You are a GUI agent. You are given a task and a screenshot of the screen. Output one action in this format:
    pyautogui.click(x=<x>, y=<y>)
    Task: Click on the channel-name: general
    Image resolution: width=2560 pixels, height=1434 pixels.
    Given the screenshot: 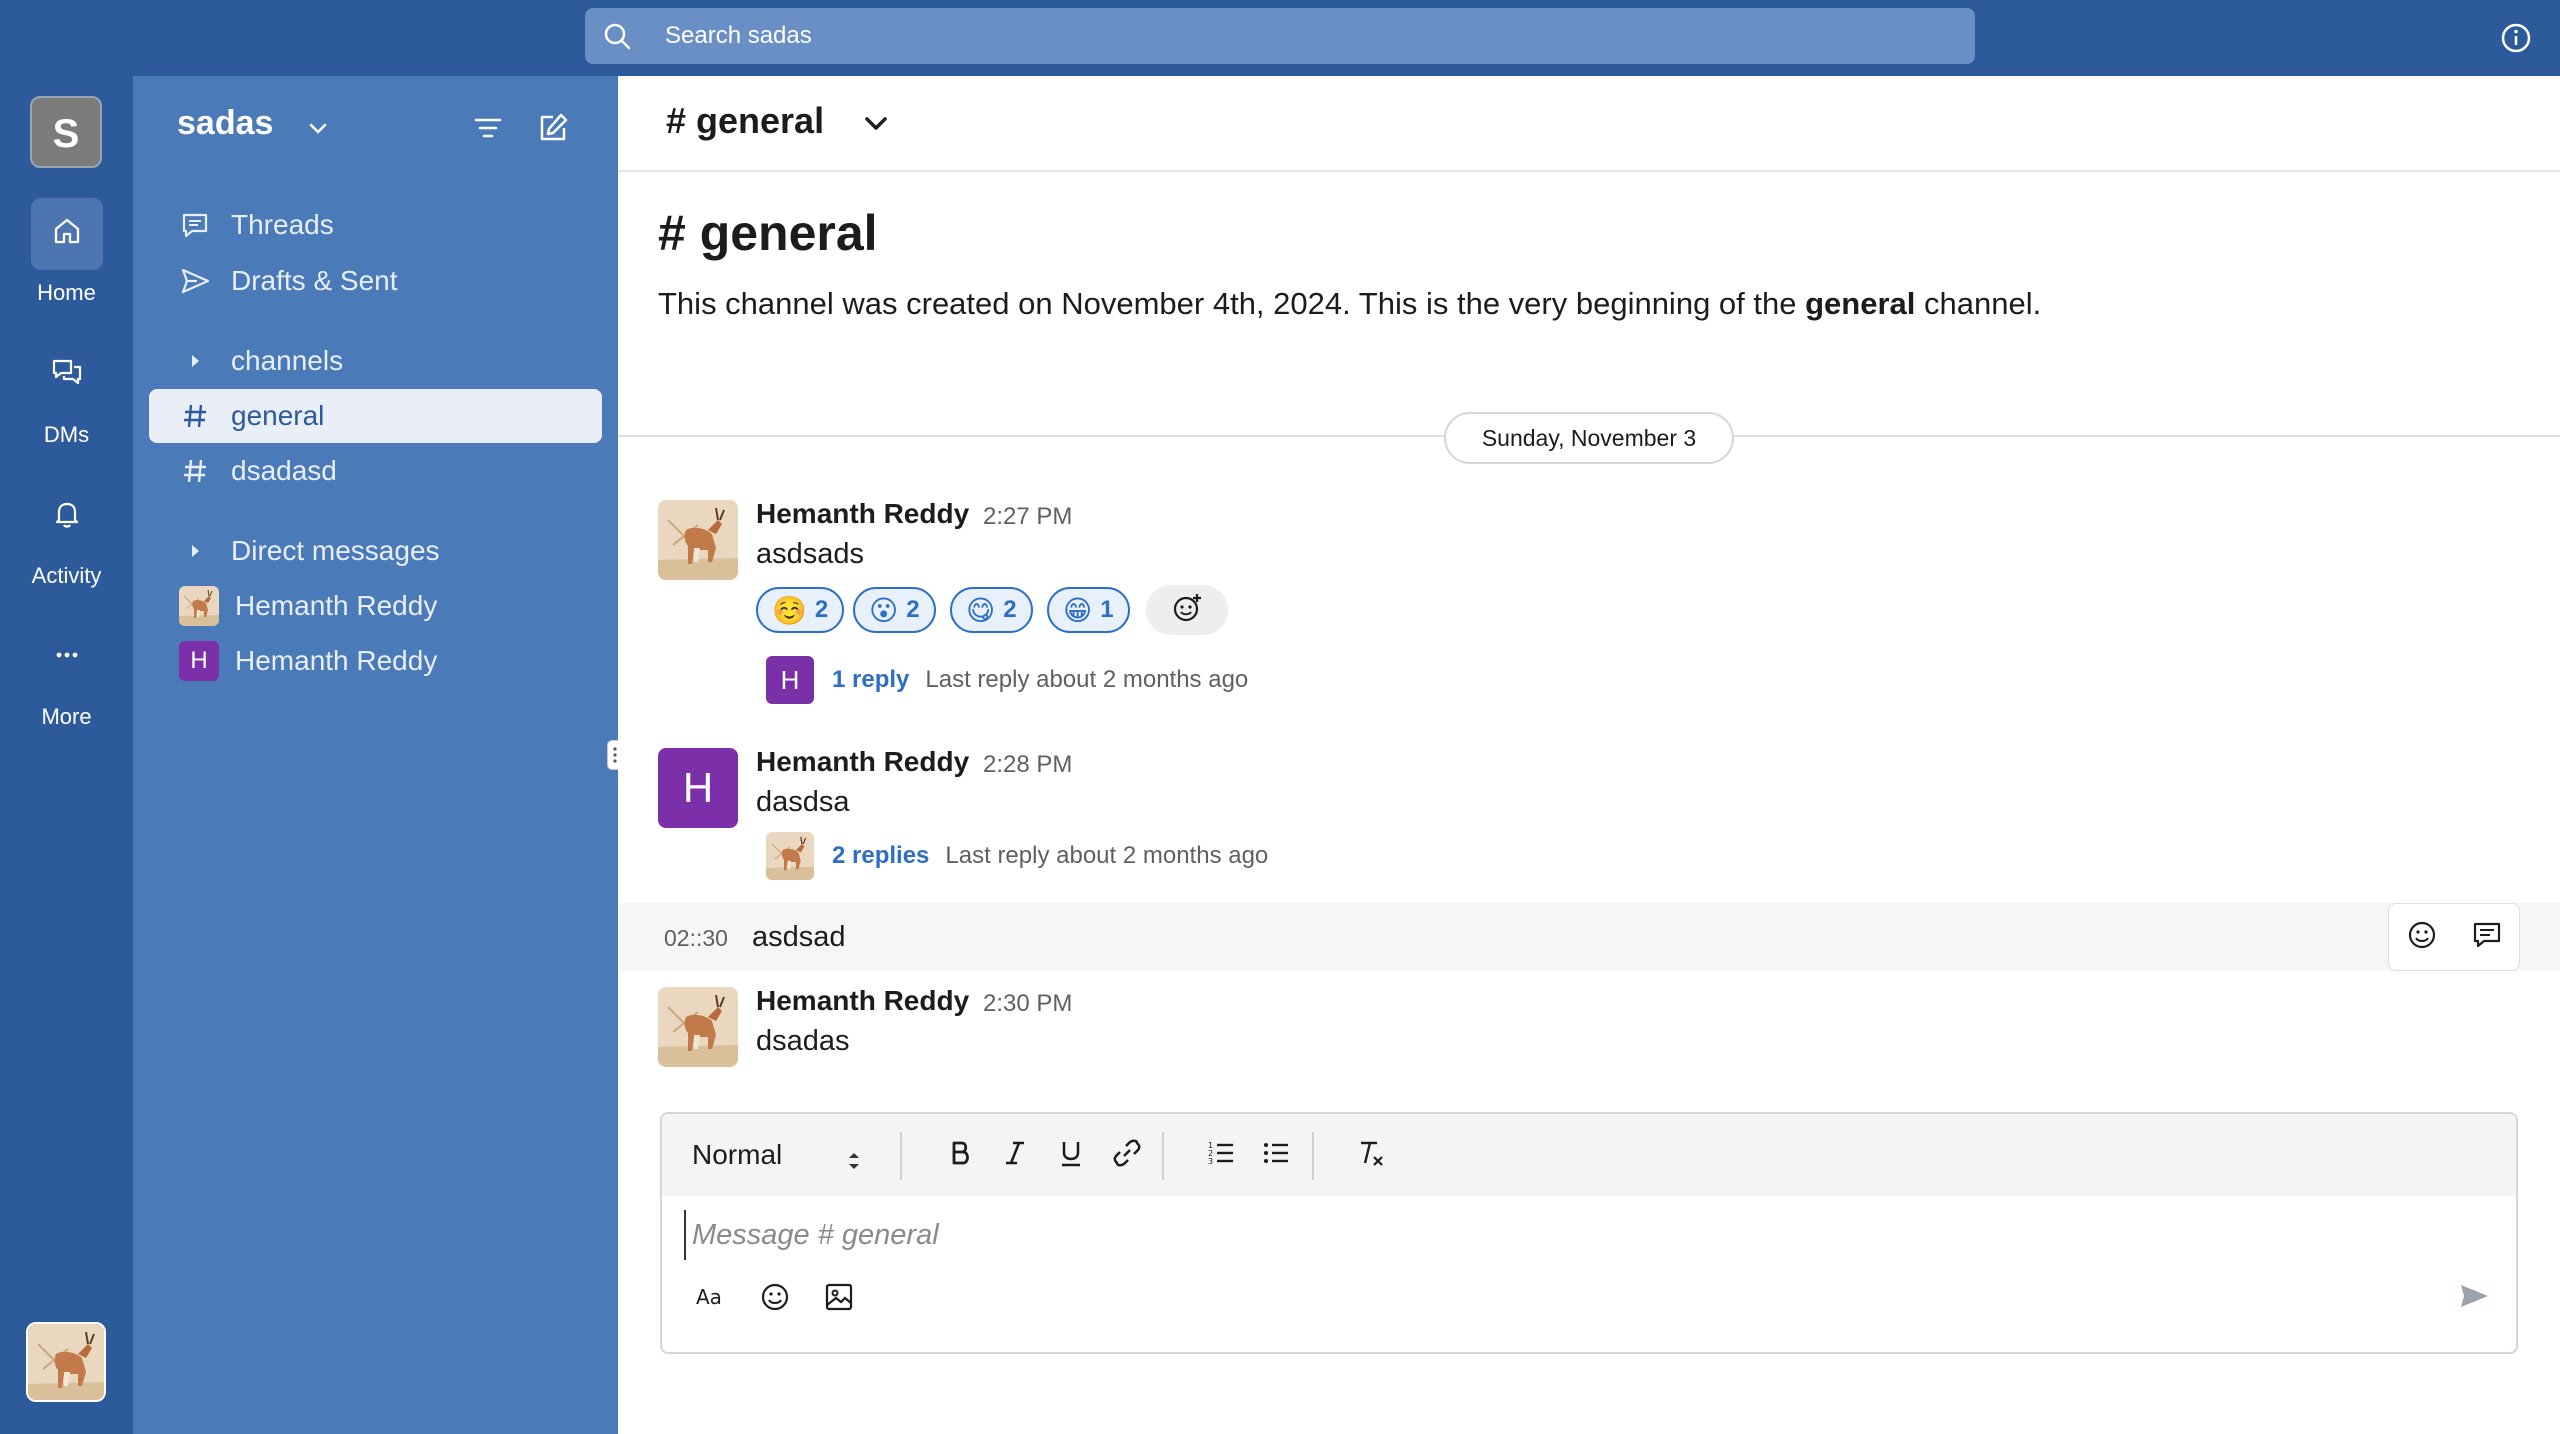 What is the action you would take?
    pyautogui.click(x=278, y=415)
    